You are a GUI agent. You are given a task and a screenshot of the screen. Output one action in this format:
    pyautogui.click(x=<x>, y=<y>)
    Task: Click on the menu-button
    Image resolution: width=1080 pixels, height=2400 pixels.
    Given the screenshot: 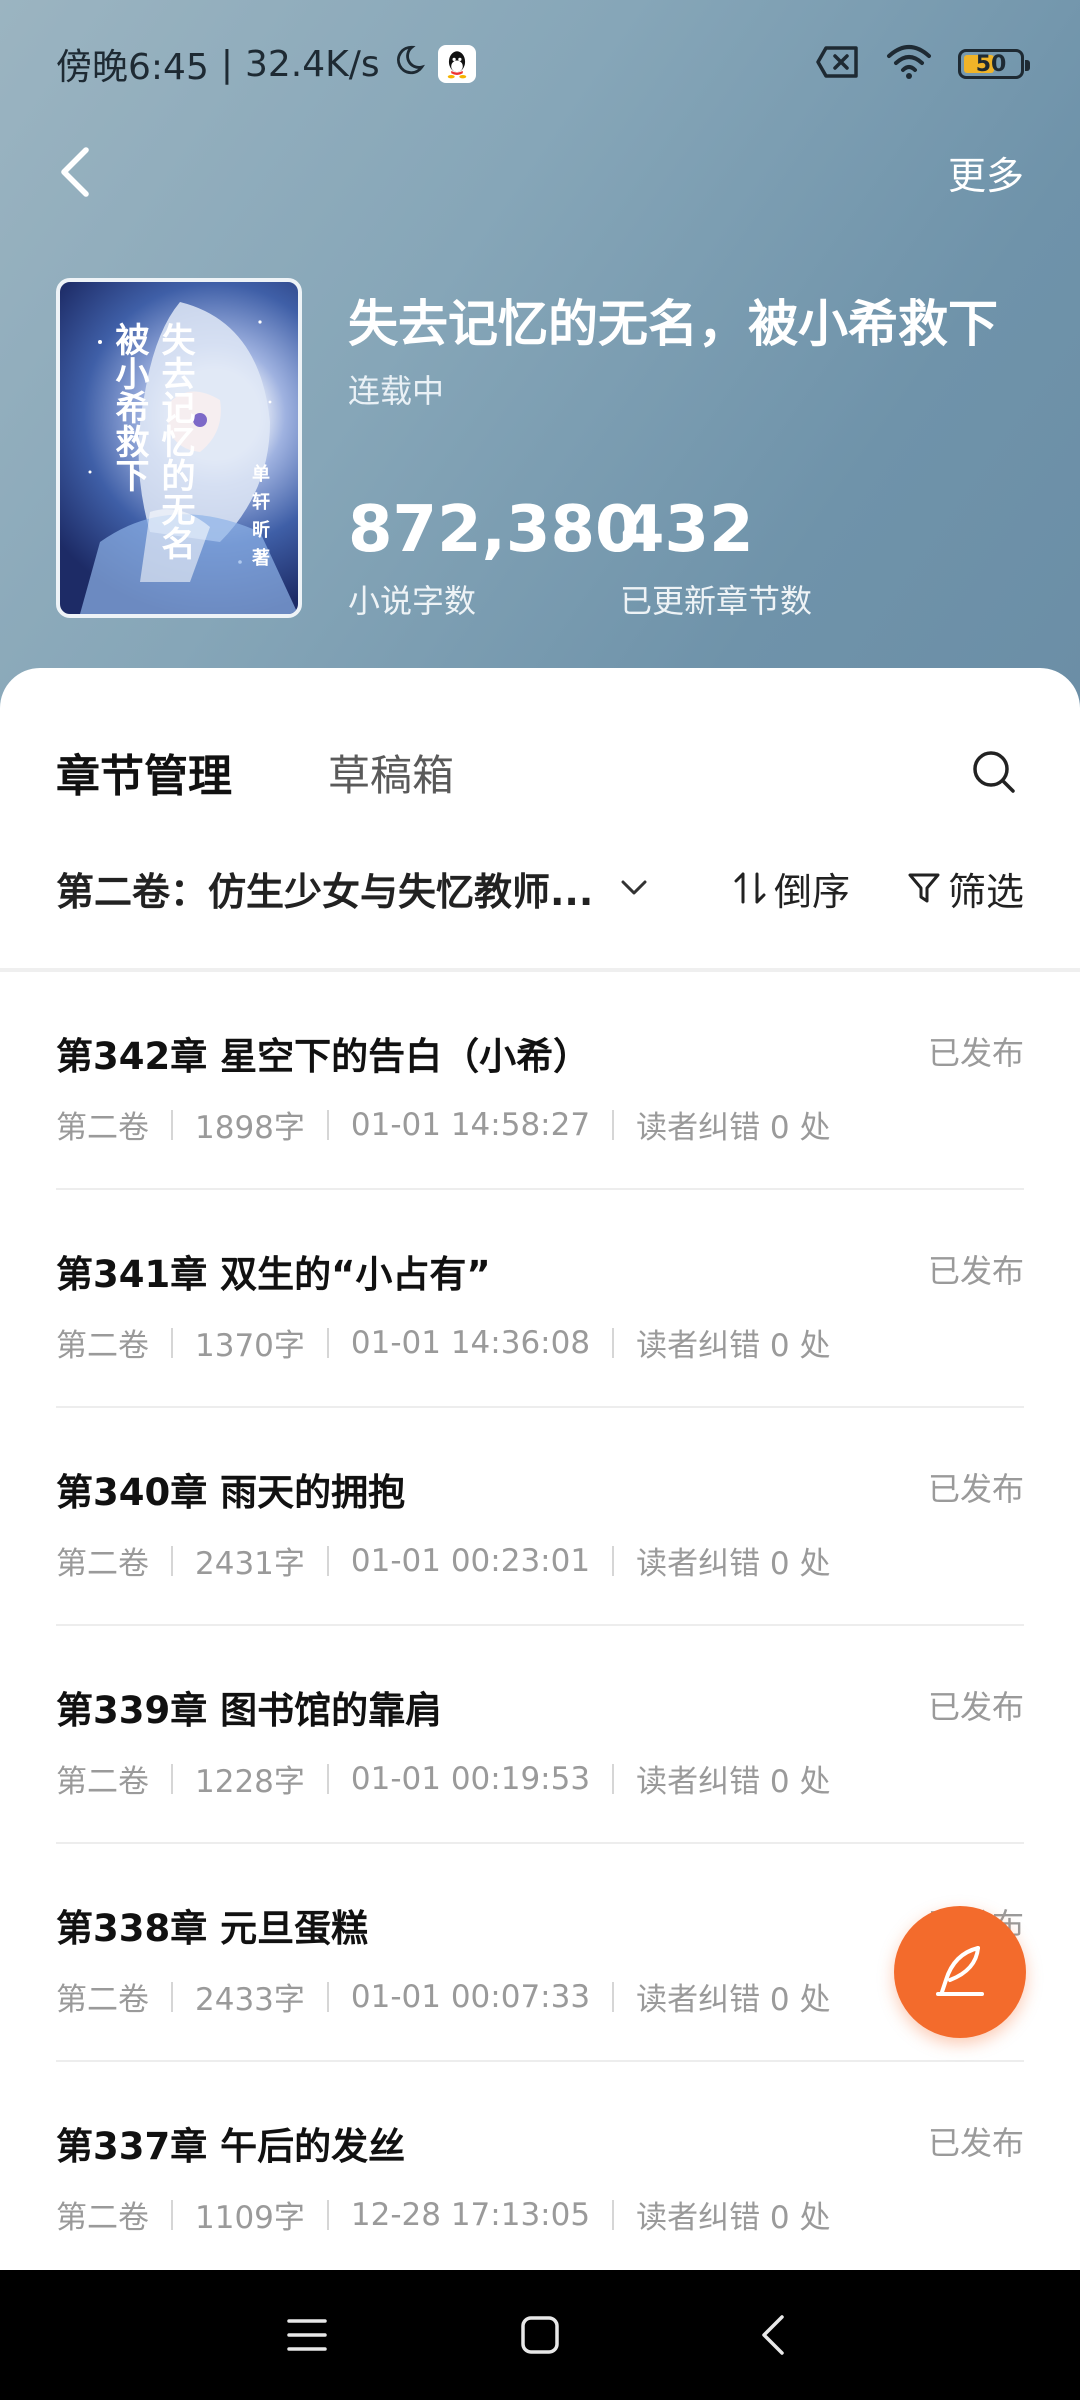 What is the action you would take?
    pyautogui.click(x=307, y=2335)
    